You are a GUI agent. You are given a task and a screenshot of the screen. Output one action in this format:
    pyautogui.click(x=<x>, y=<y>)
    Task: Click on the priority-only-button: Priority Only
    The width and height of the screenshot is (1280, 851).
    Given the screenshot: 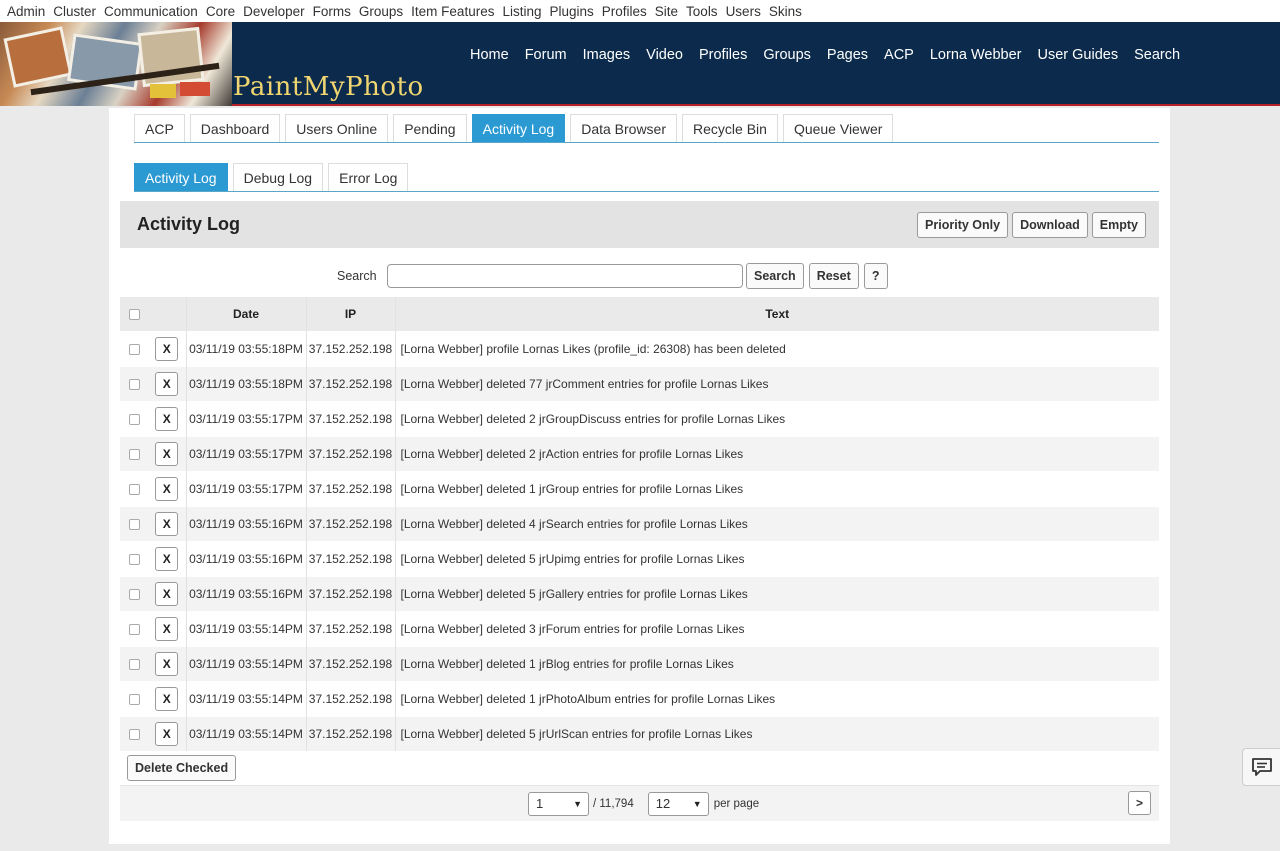 What is the action you would take?
    pyautogui.click(x=963, y=224)
    